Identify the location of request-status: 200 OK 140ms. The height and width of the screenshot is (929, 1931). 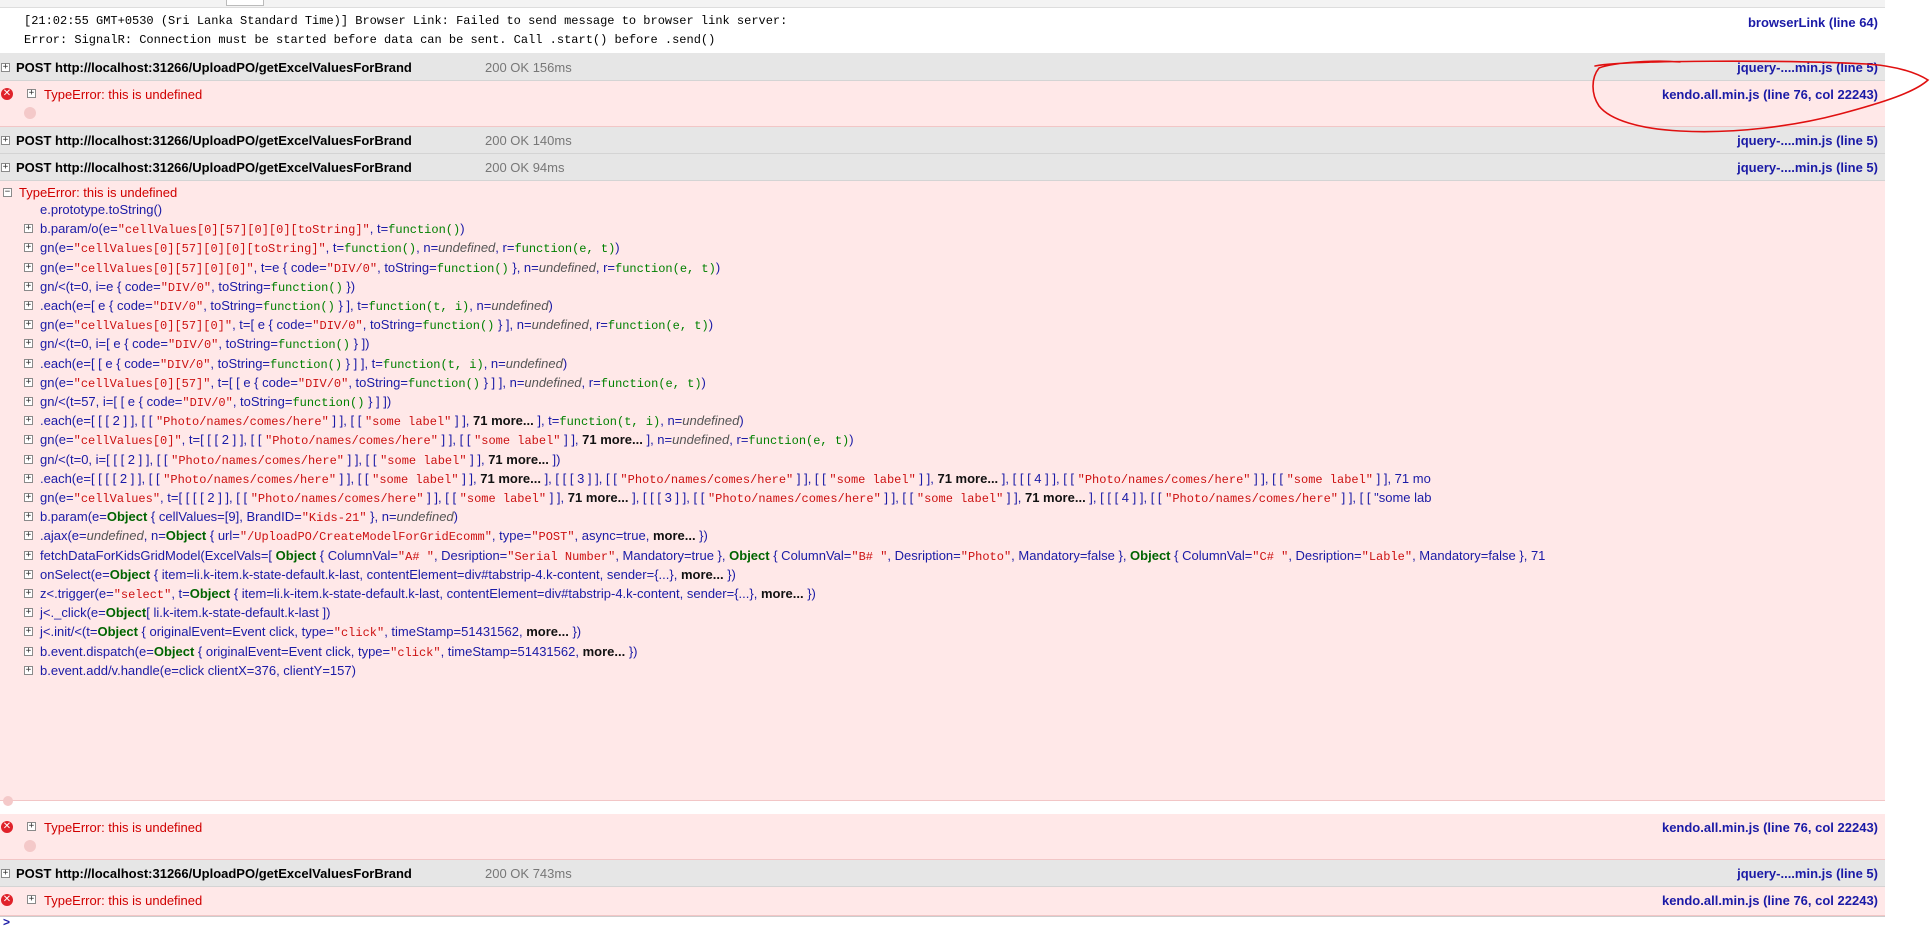
(528, 140).